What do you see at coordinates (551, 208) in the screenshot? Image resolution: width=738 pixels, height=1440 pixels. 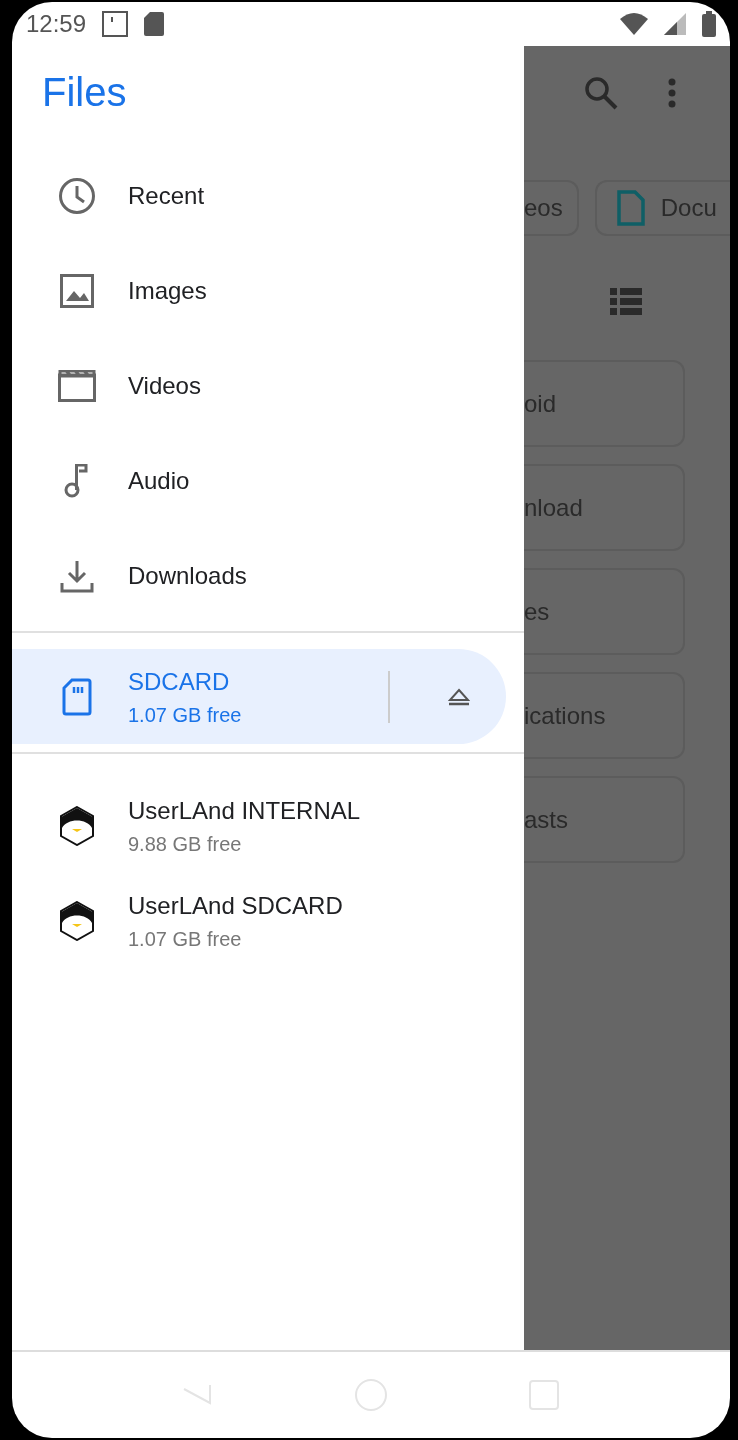 I see `category-chip: eos` at bounding box center [551, 208].